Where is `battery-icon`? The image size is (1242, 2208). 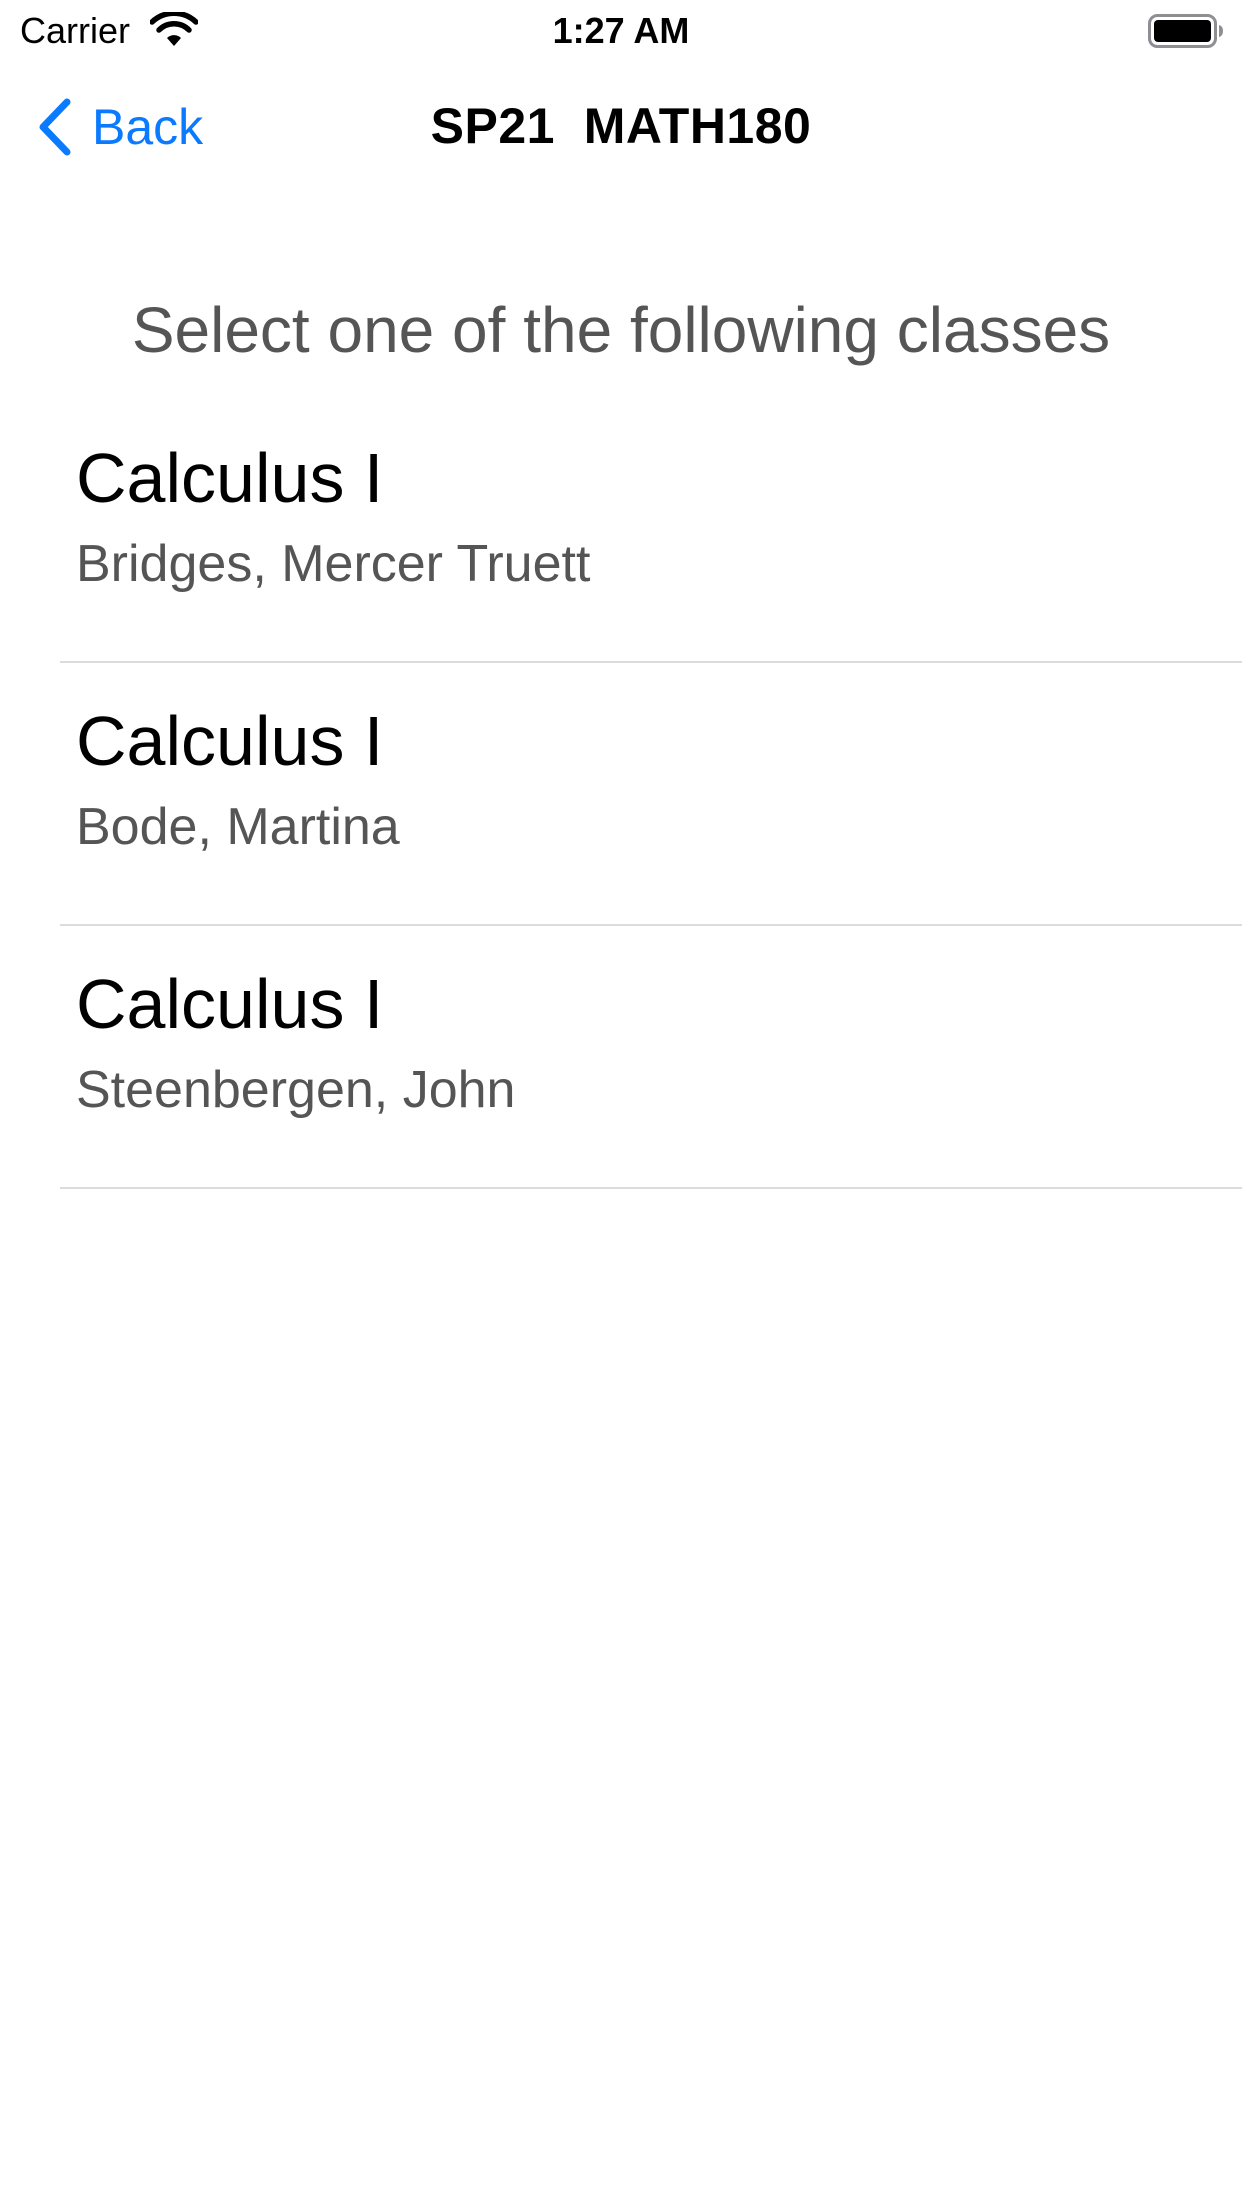 battery-icon is located at coordinates (1185, 31).